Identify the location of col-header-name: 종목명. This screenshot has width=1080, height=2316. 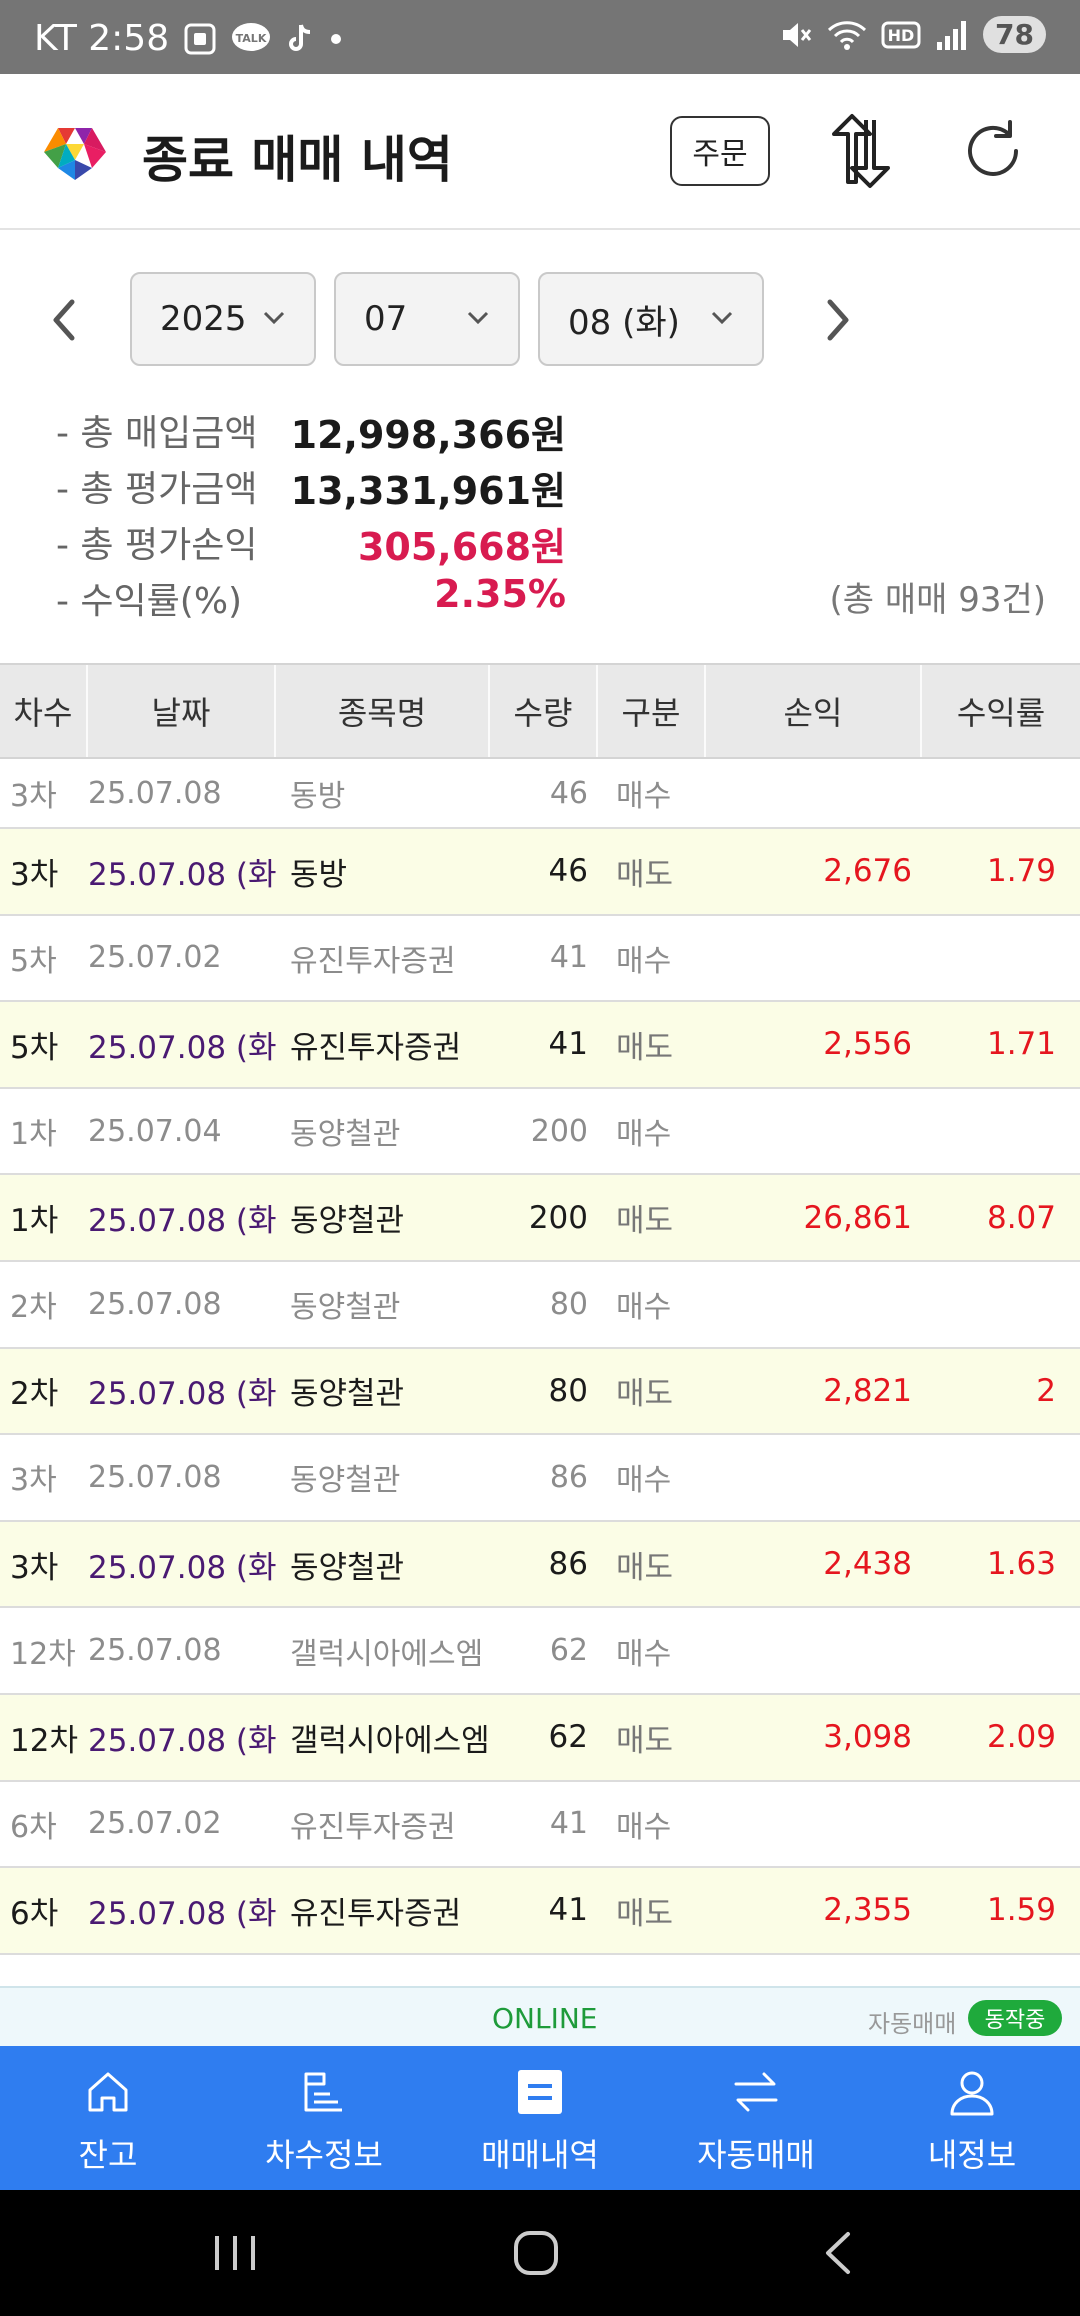
(383, 711).